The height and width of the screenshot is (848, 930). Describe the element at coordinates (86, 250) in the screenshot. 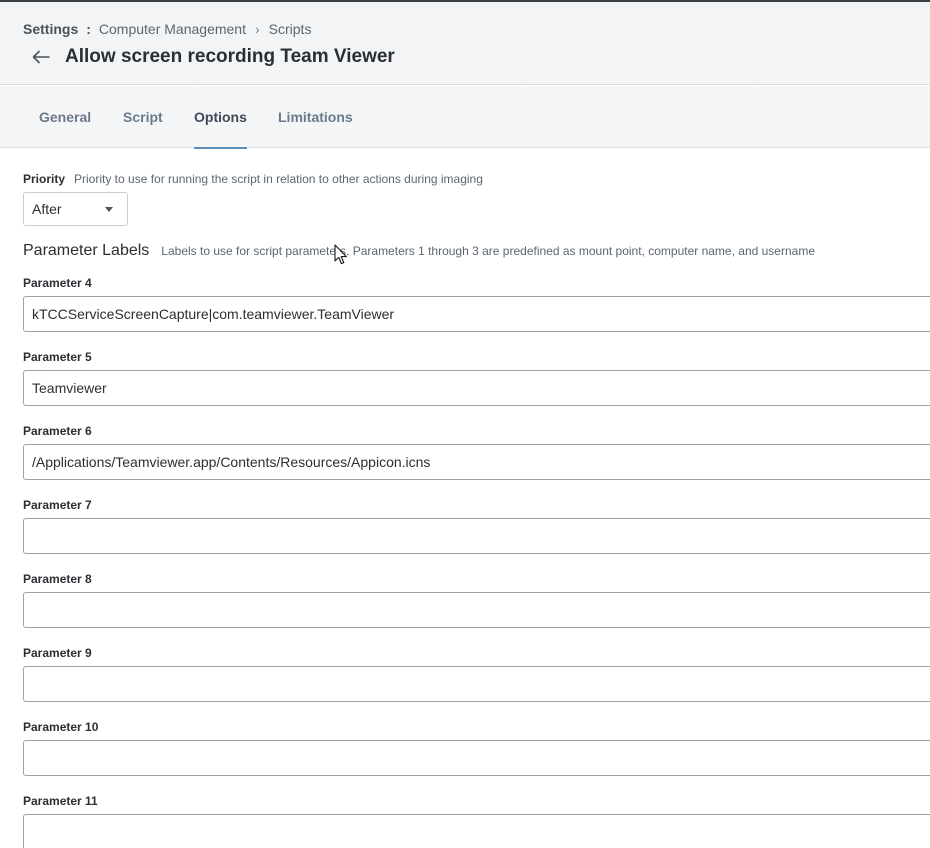

I see `parameter-labels-title: Parameter Labels` at that location.